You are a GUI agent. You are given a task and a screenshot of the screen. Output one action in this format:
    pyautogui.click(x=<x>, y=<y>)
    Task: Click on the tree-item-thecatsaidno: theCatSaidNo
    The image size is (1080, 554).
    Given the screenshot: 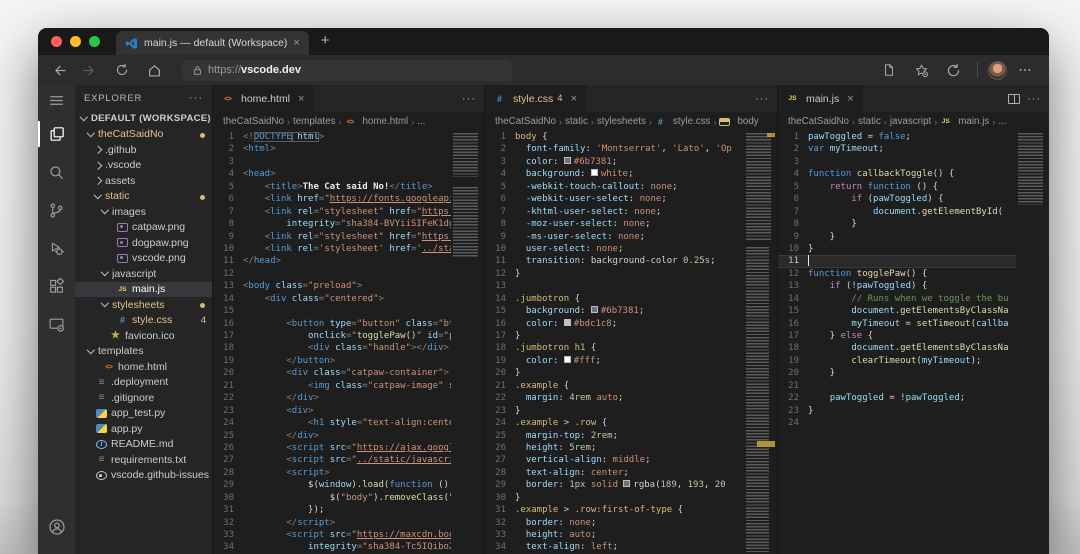 What is the action you would take?
    pyautogui.click(x=143, y=135)
    